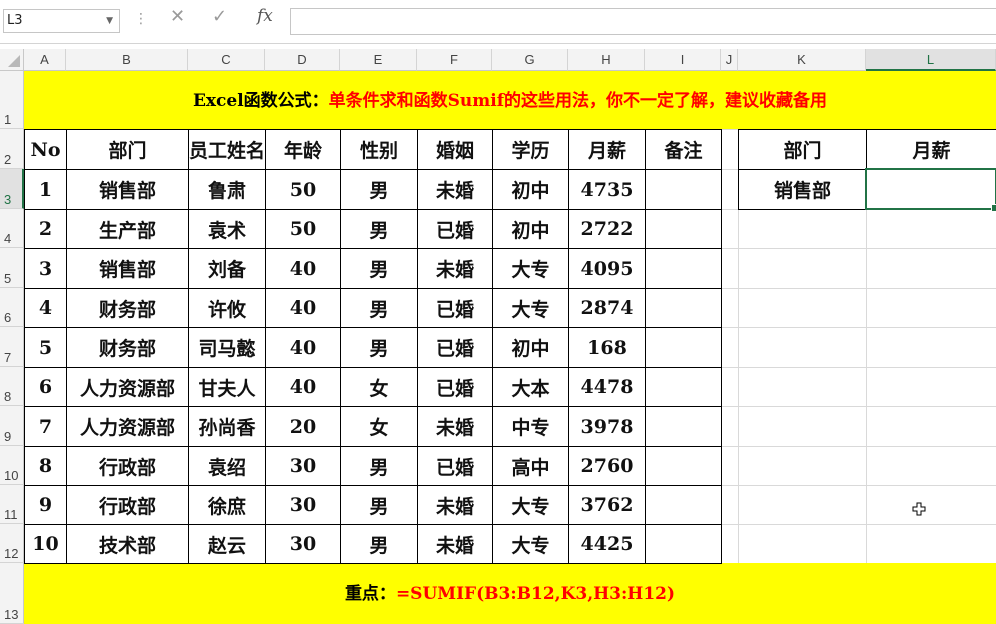  Describe the element at coordinates (12, 504) in the screenshot. I see `row-header-11: 11` at that location.